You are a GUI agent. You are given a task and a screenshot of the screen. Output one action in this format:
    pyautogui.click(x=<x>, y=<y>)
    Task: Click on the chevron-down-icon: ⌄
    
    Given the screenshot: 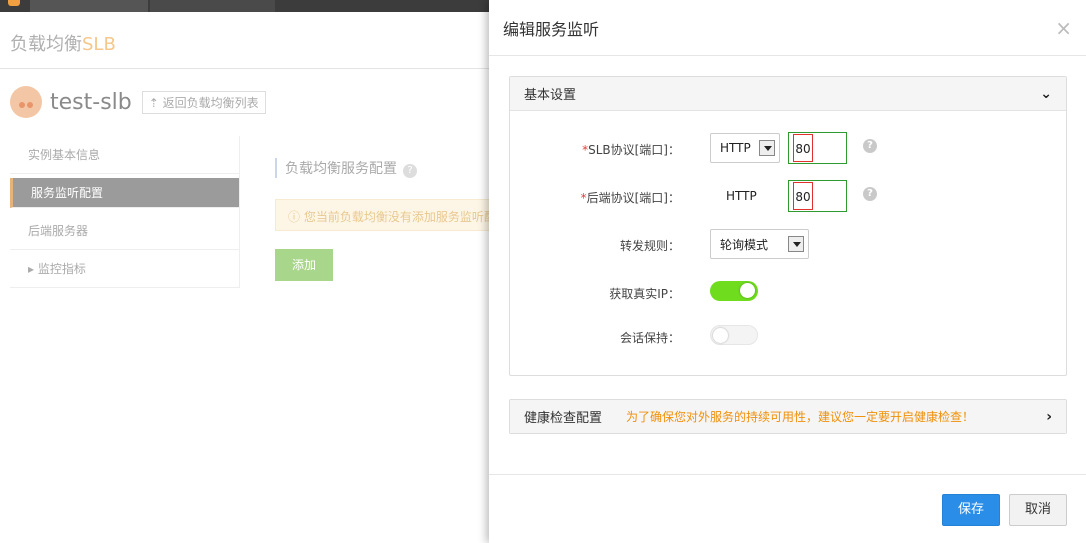 What is the action you would take?
    pyautogui.click(x=1046, y=94)
    